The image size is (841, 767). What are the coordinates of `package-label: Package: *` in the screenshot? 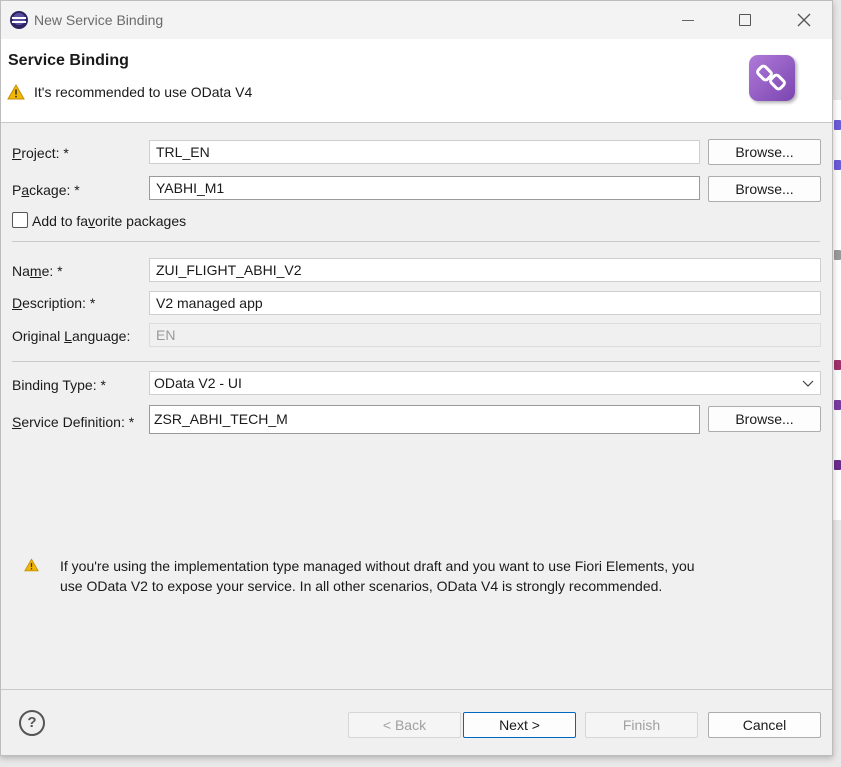 It's located at (46, 190).